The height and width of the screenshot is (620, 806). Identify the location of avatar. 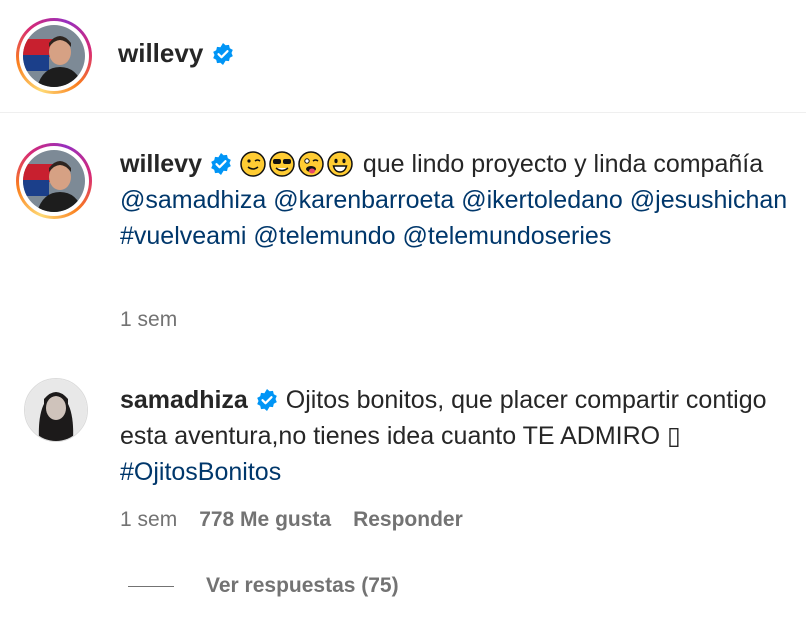
(54, 56).